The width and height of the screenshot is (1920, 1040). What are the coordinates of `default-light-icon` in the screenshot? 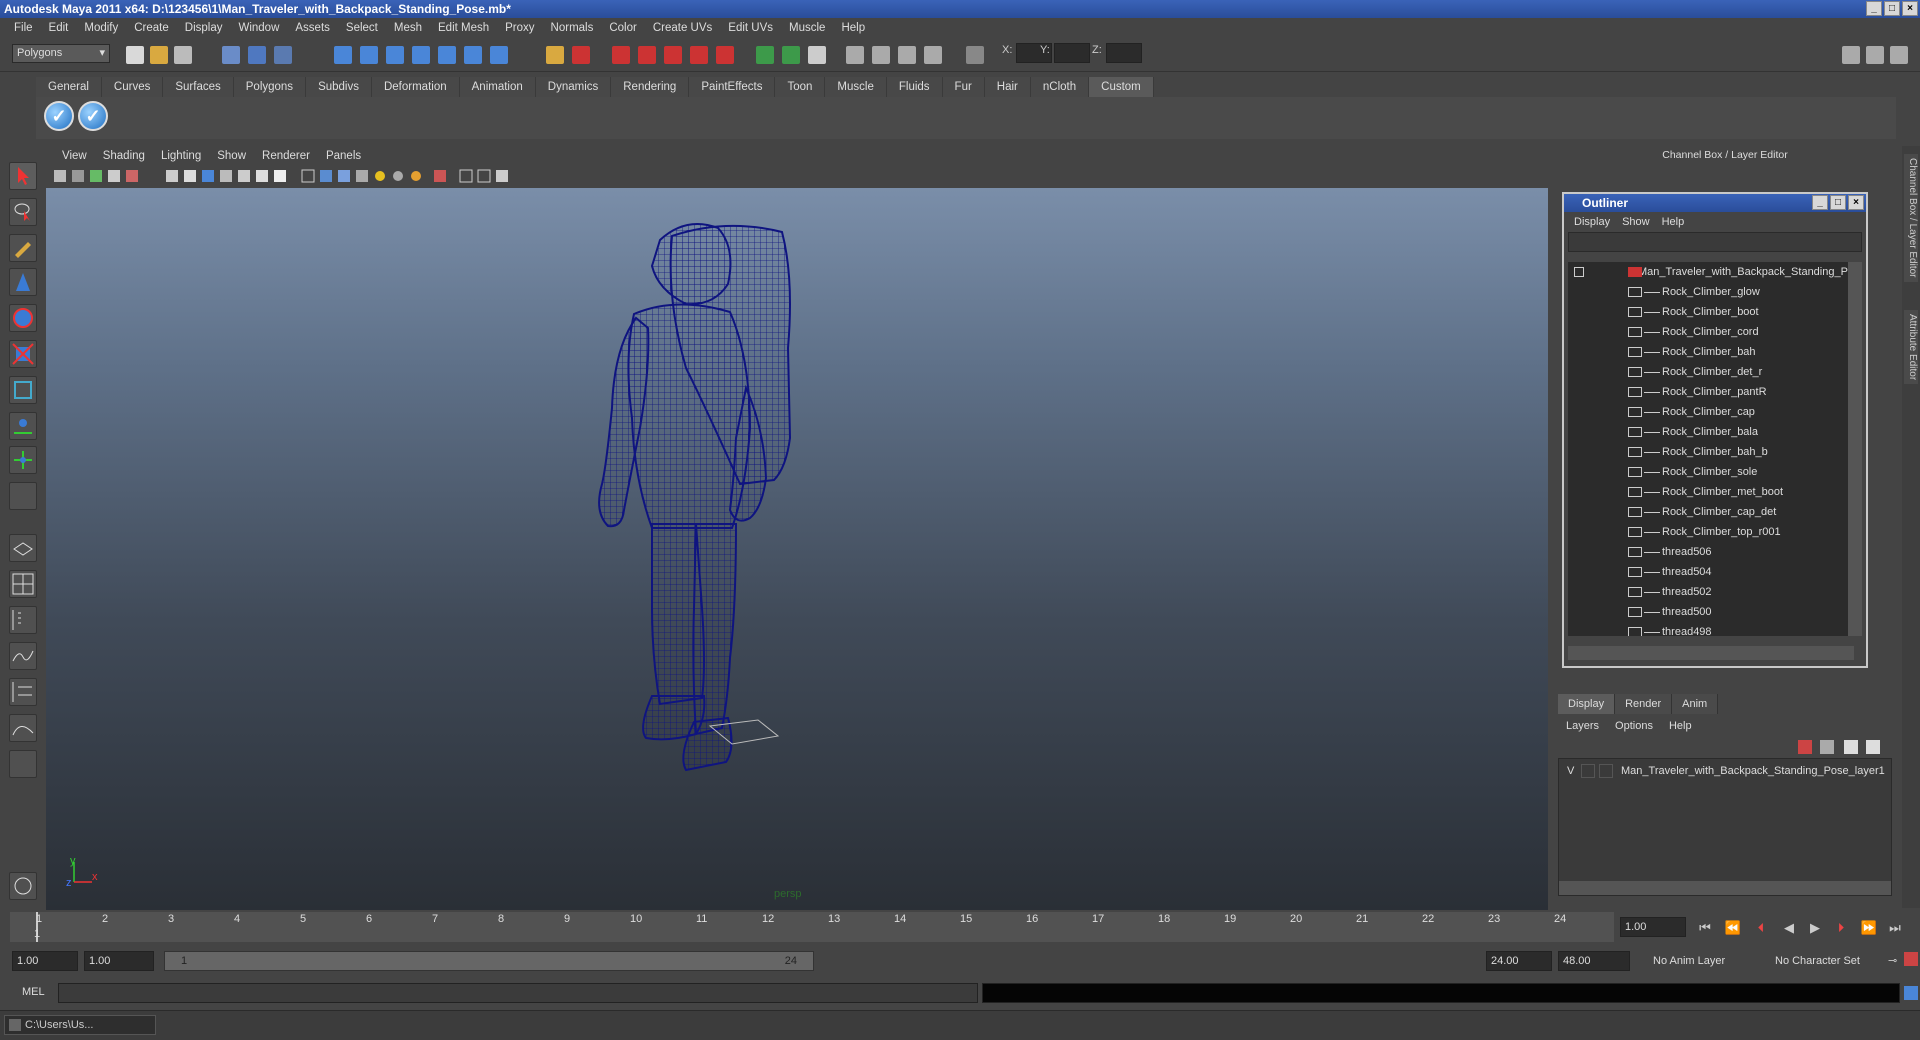 It's located at (380, 176).